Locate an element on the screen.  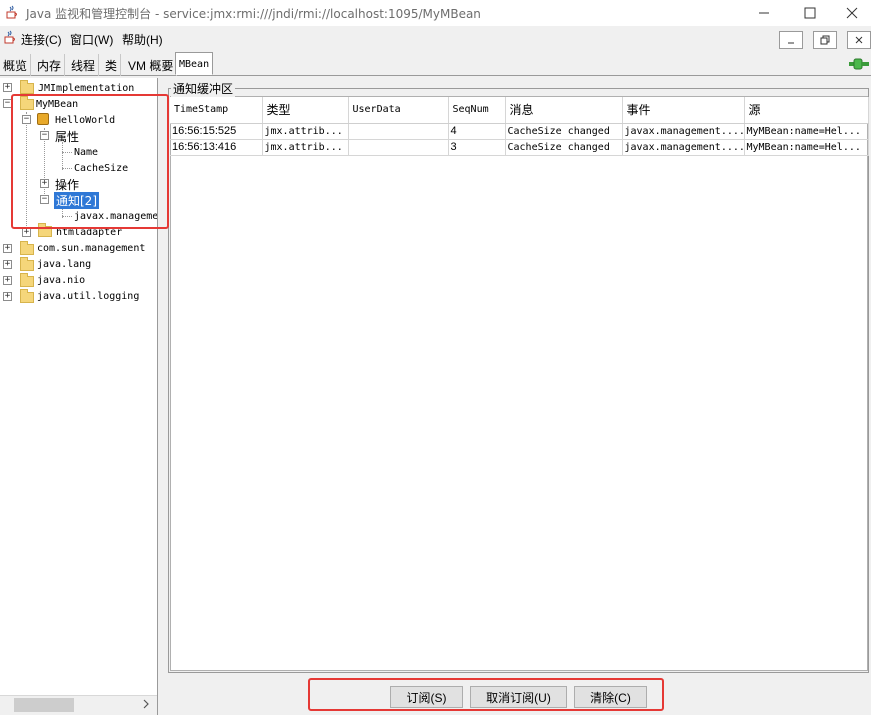
table-header-row: TimeStamp 类型 UserData SeqNum 消息 事件 源 is located at coordinates (519, 110).